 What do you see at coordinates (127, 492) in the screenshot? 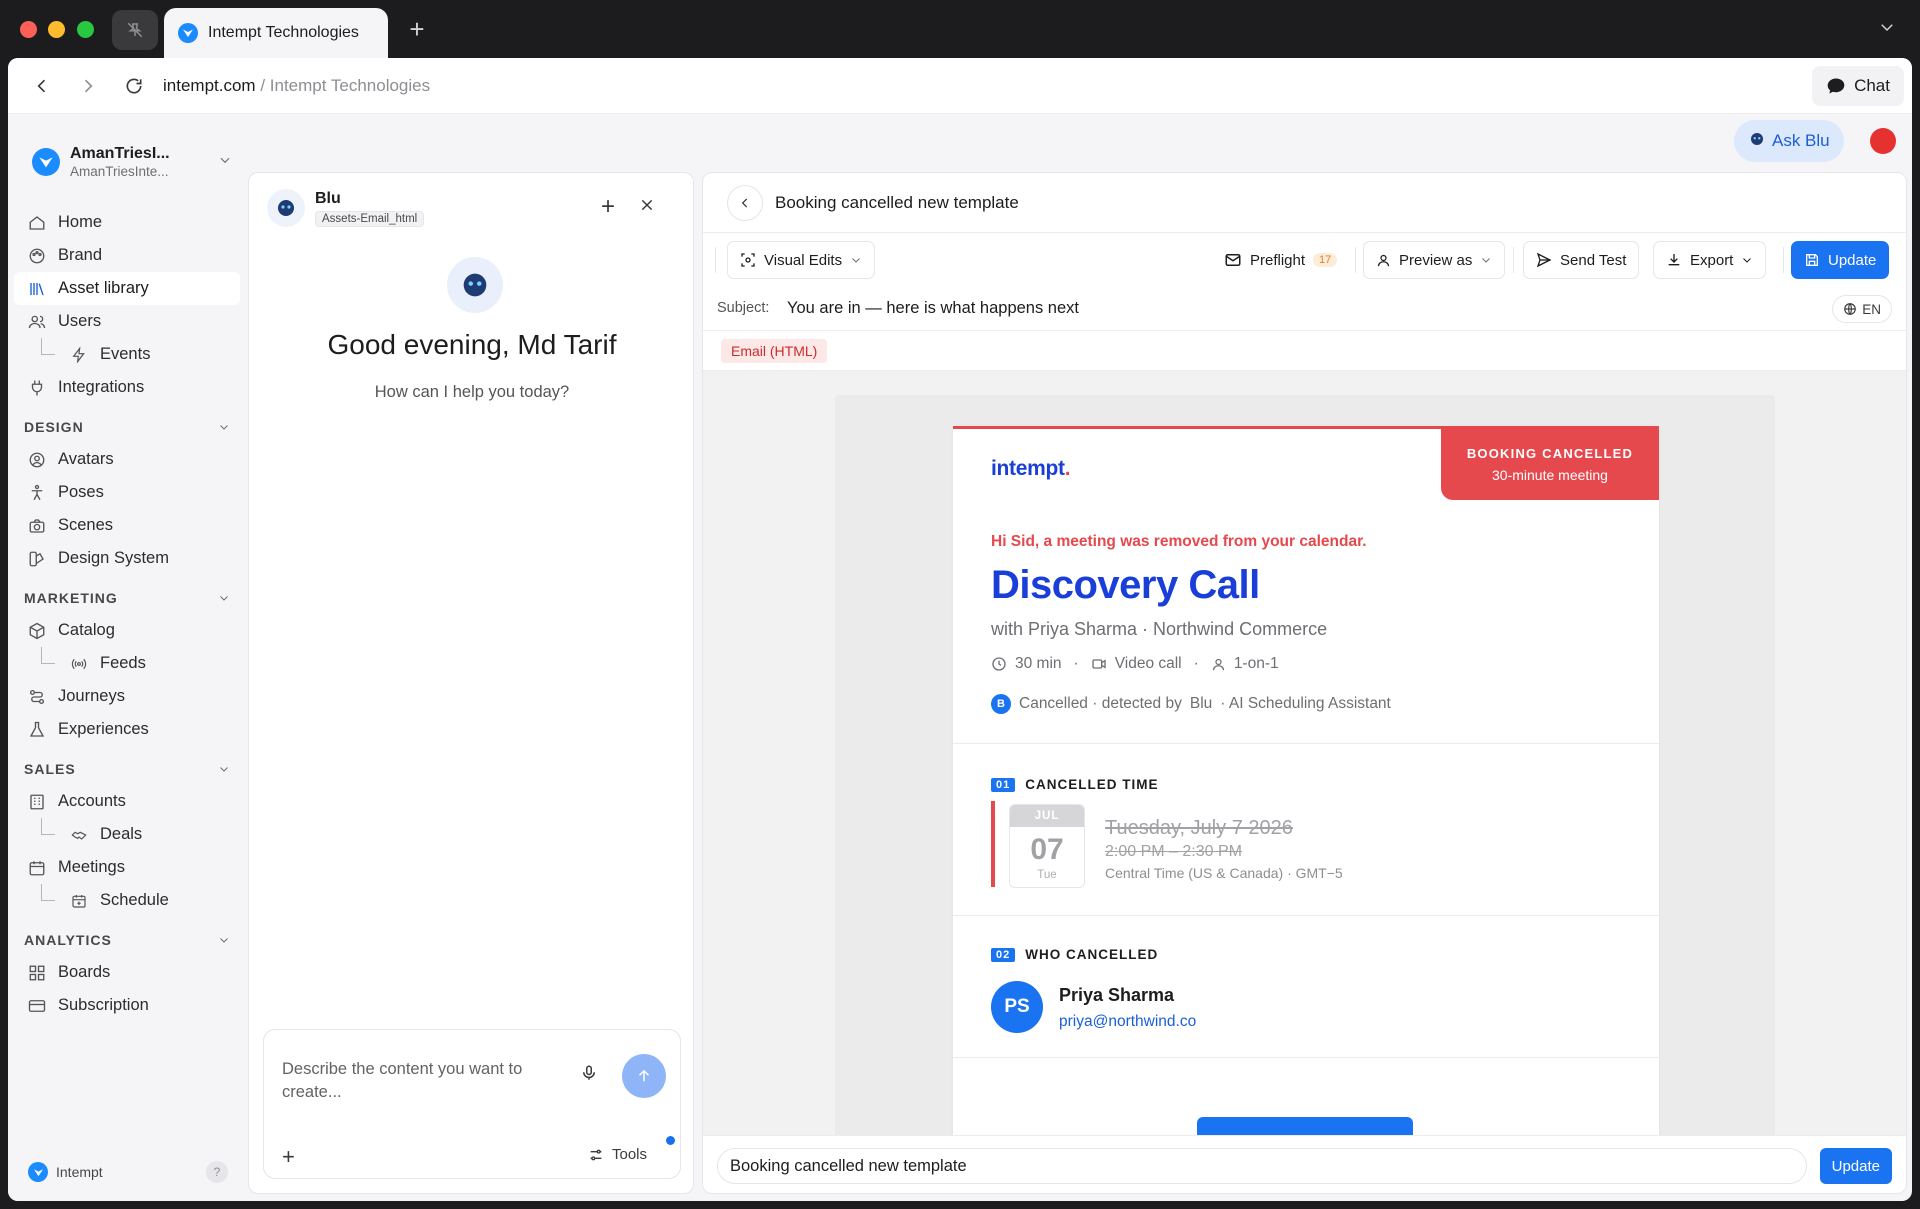
I see `sidebar-item-poses: Poses` at bounding box center [127, 492].